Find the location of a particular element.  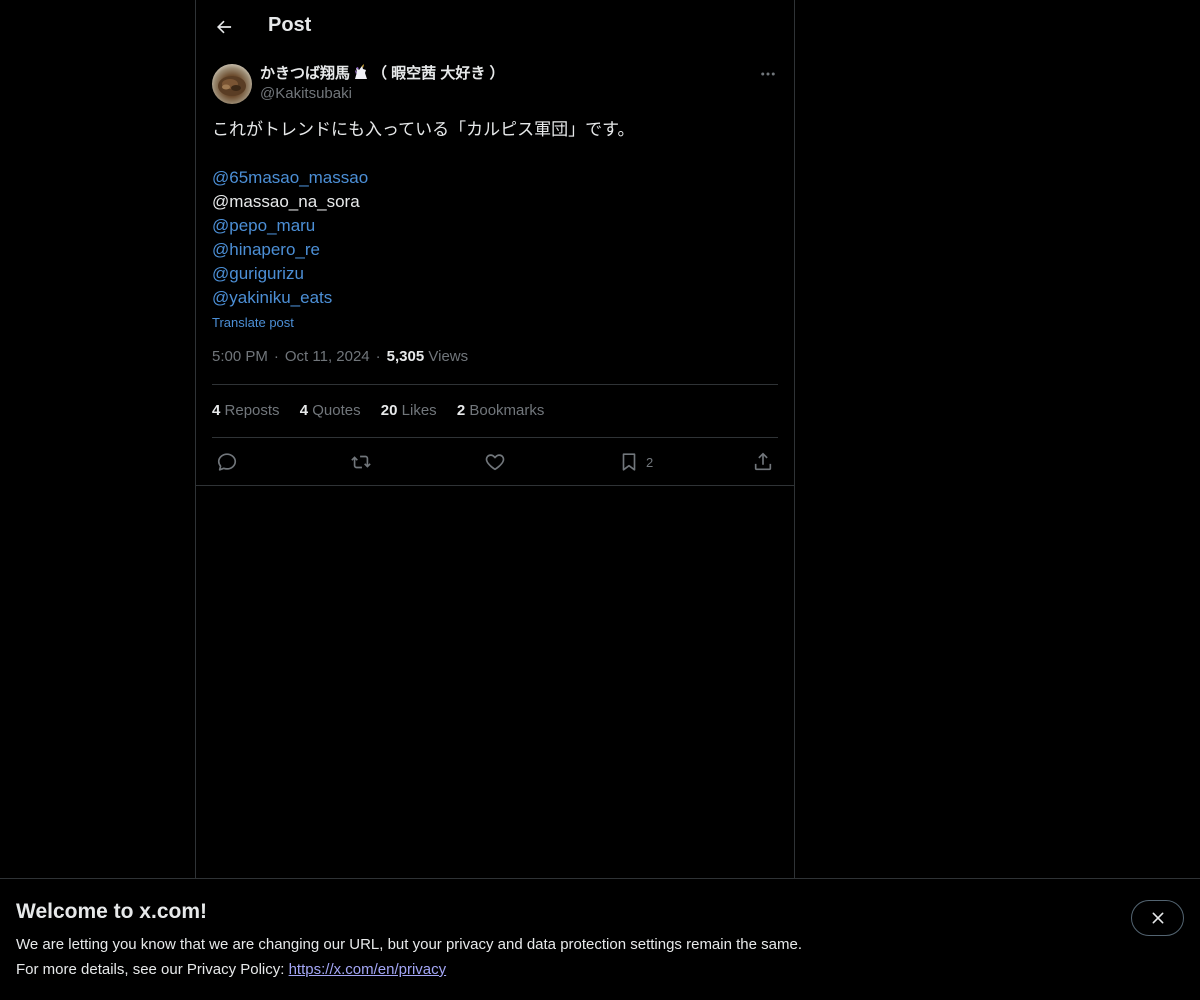

post-bottom-divider is located at coordinates (495, 485).